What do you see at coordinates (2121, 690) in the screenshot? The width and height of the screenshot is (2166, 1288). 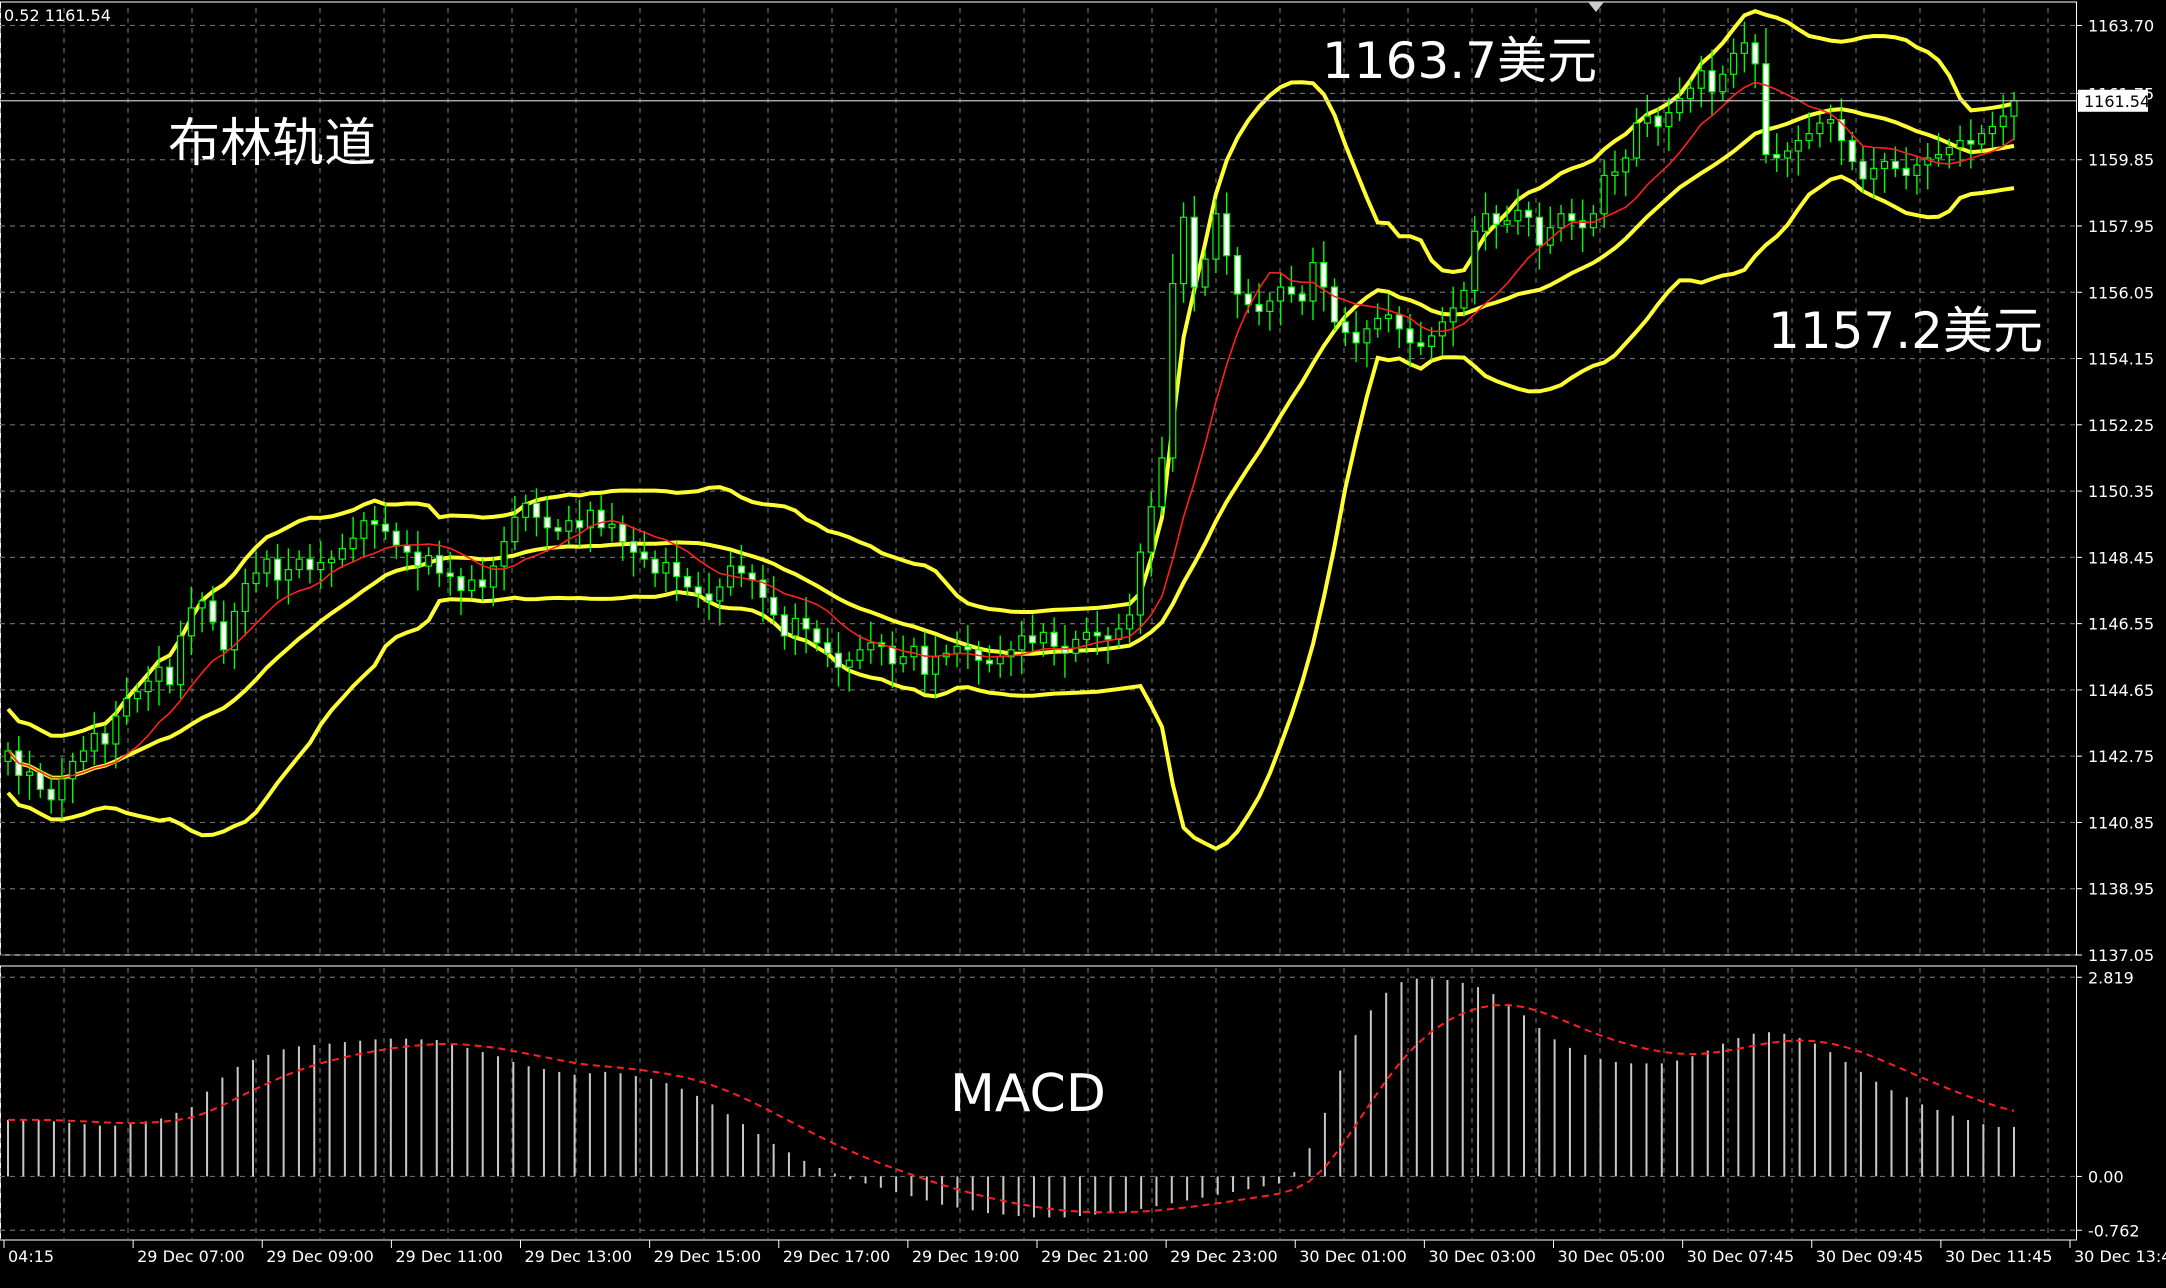 I see `price-tick-label: 1144.65` at bounding box center [2121, 690].